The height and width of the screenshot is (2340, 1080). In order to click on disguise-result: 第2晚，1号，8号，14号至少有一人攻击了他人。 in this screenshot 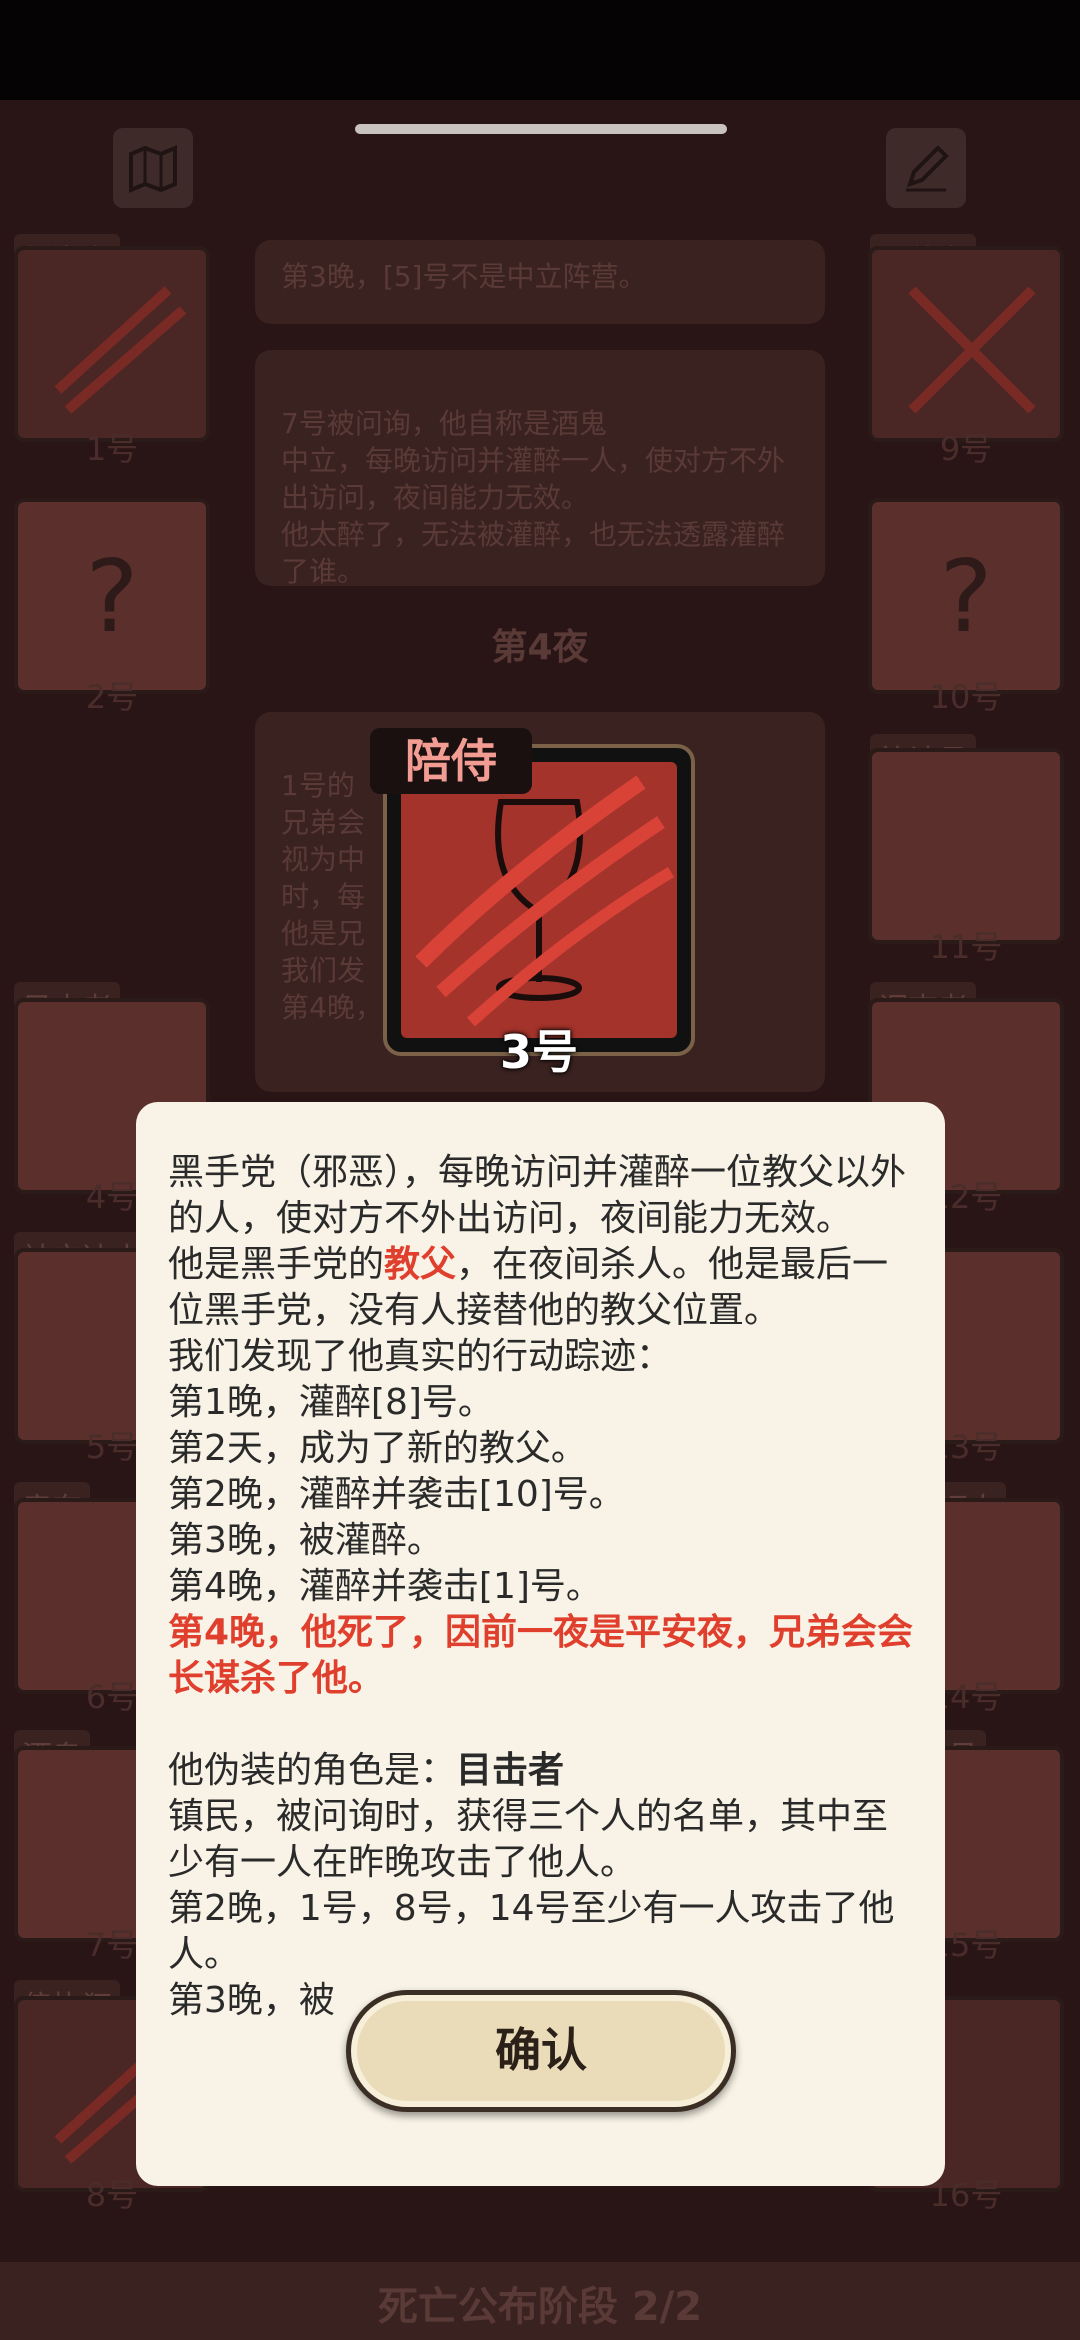, I will do `click(531, 1931)`.